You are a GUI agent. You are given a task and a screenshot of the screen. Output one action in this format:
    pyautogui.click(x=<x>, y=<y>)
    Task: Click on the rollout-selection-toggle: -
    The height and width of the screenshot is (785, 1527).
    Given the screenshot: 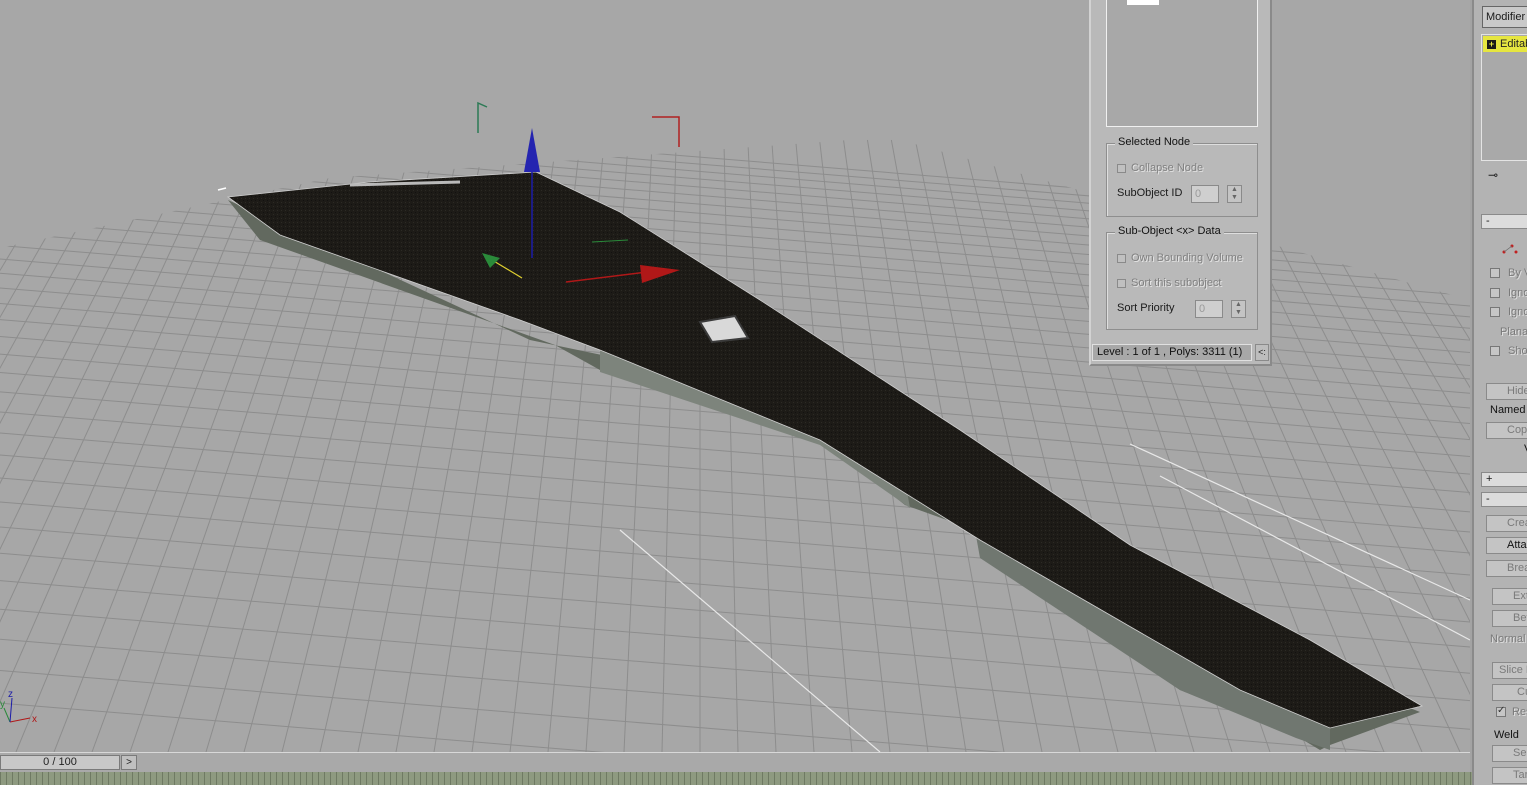 What is the action you would take?
    pyautogui.click(x=1504, y=221)
    